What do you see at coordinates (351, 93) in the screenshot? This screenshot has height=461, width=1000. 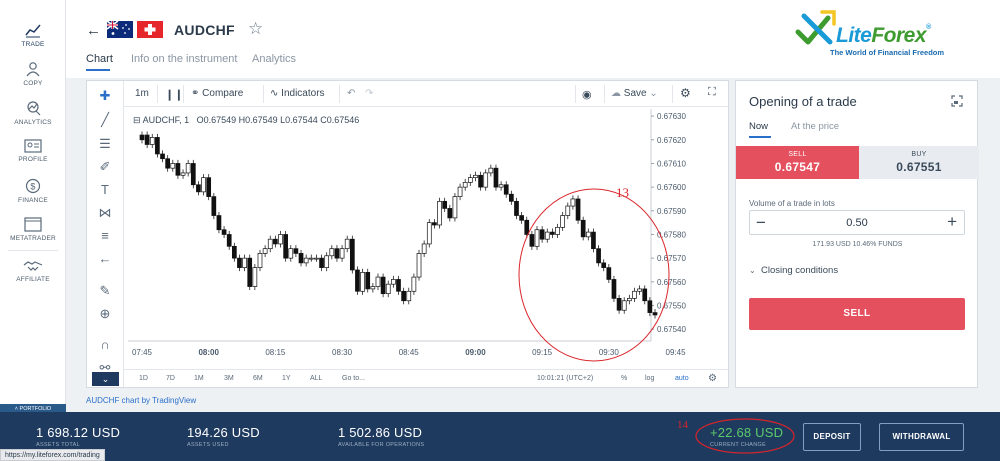 I see `undo-icon: ↶` at bounding box center [351, 93].